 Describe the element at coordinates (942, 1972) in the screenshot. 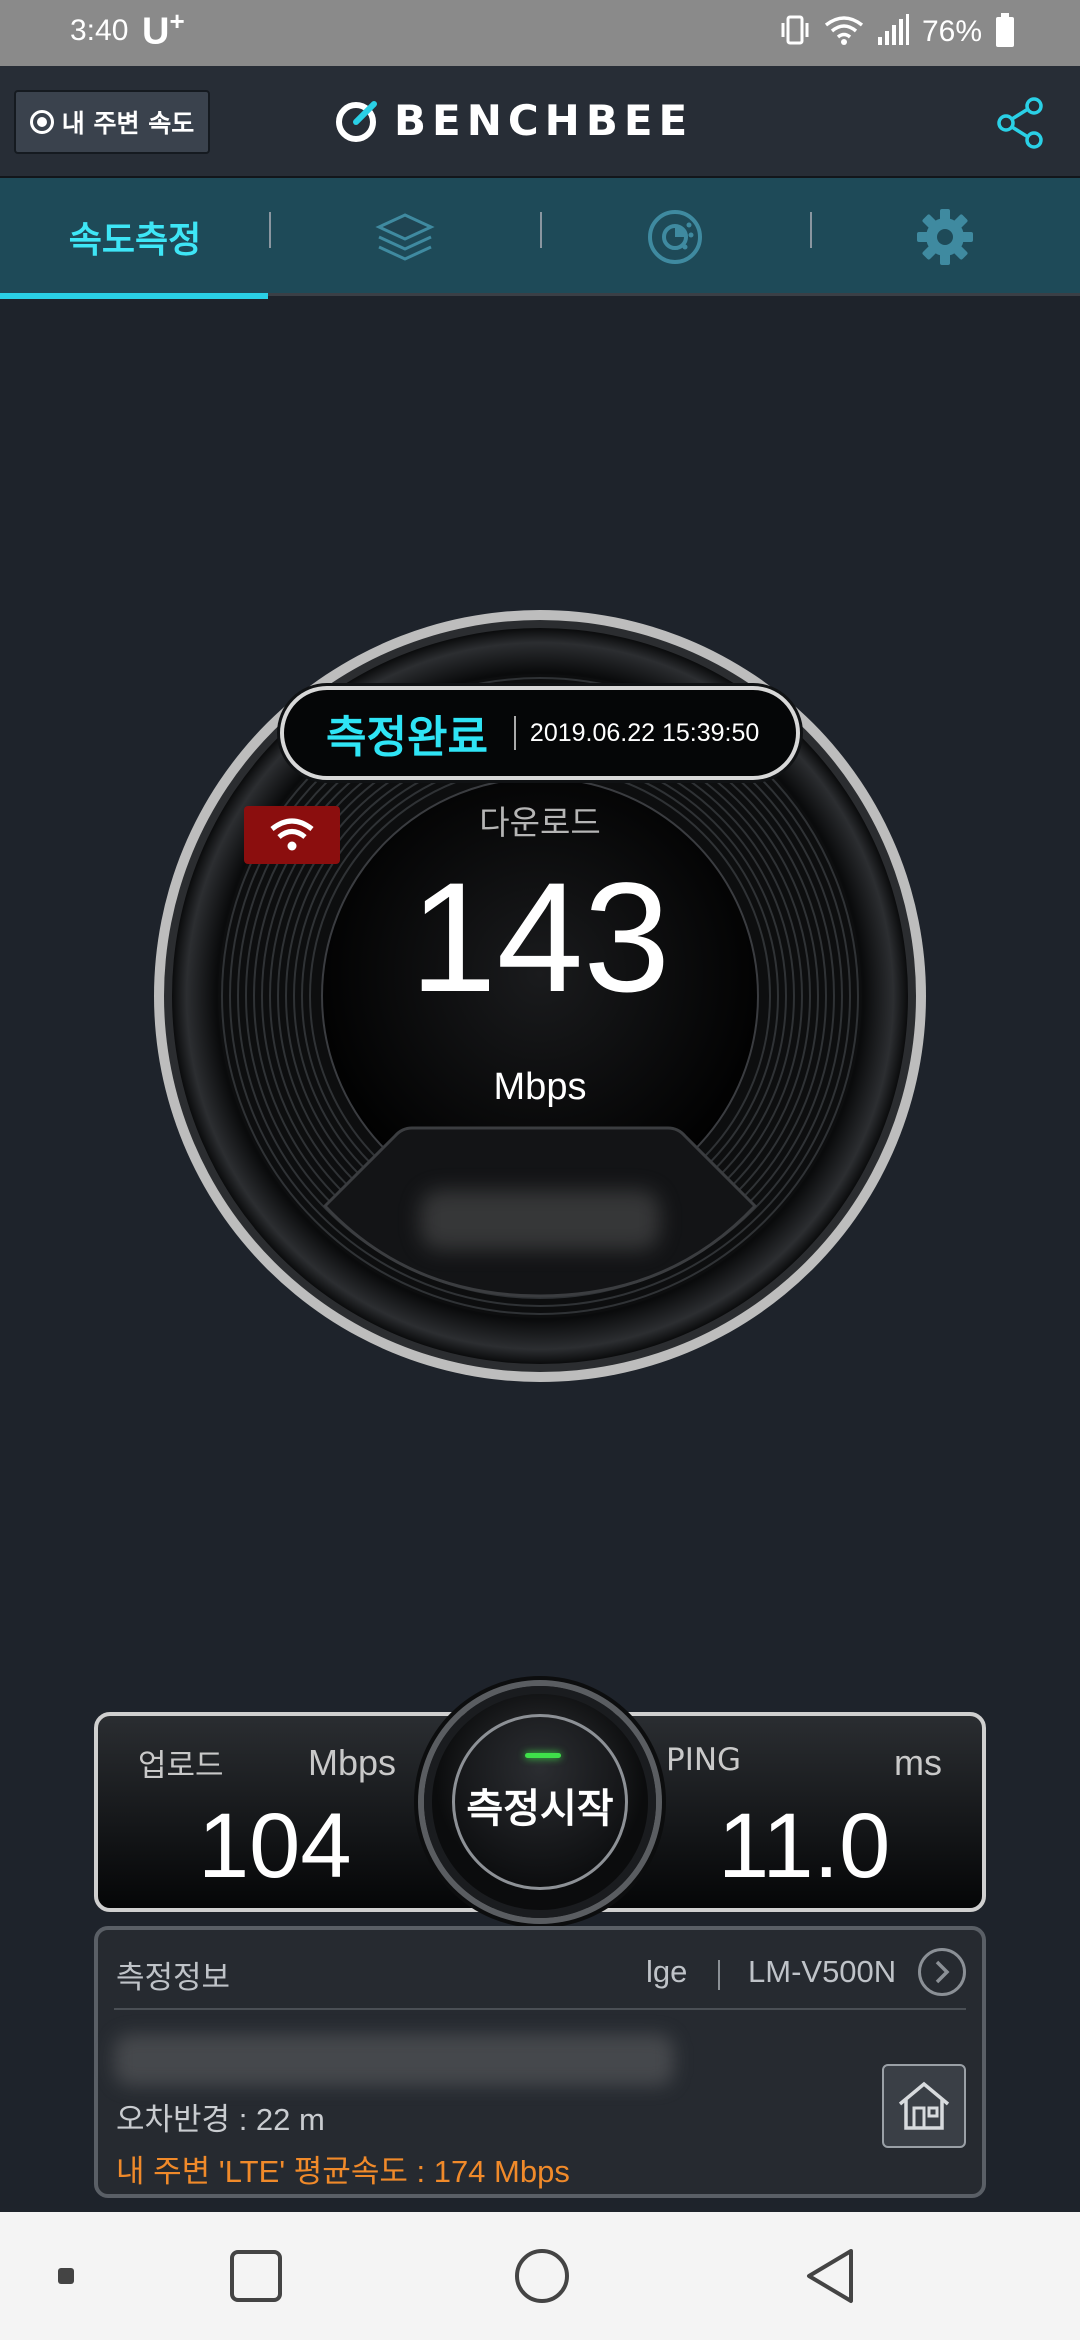

I see `chevron-right-icon` at that location.